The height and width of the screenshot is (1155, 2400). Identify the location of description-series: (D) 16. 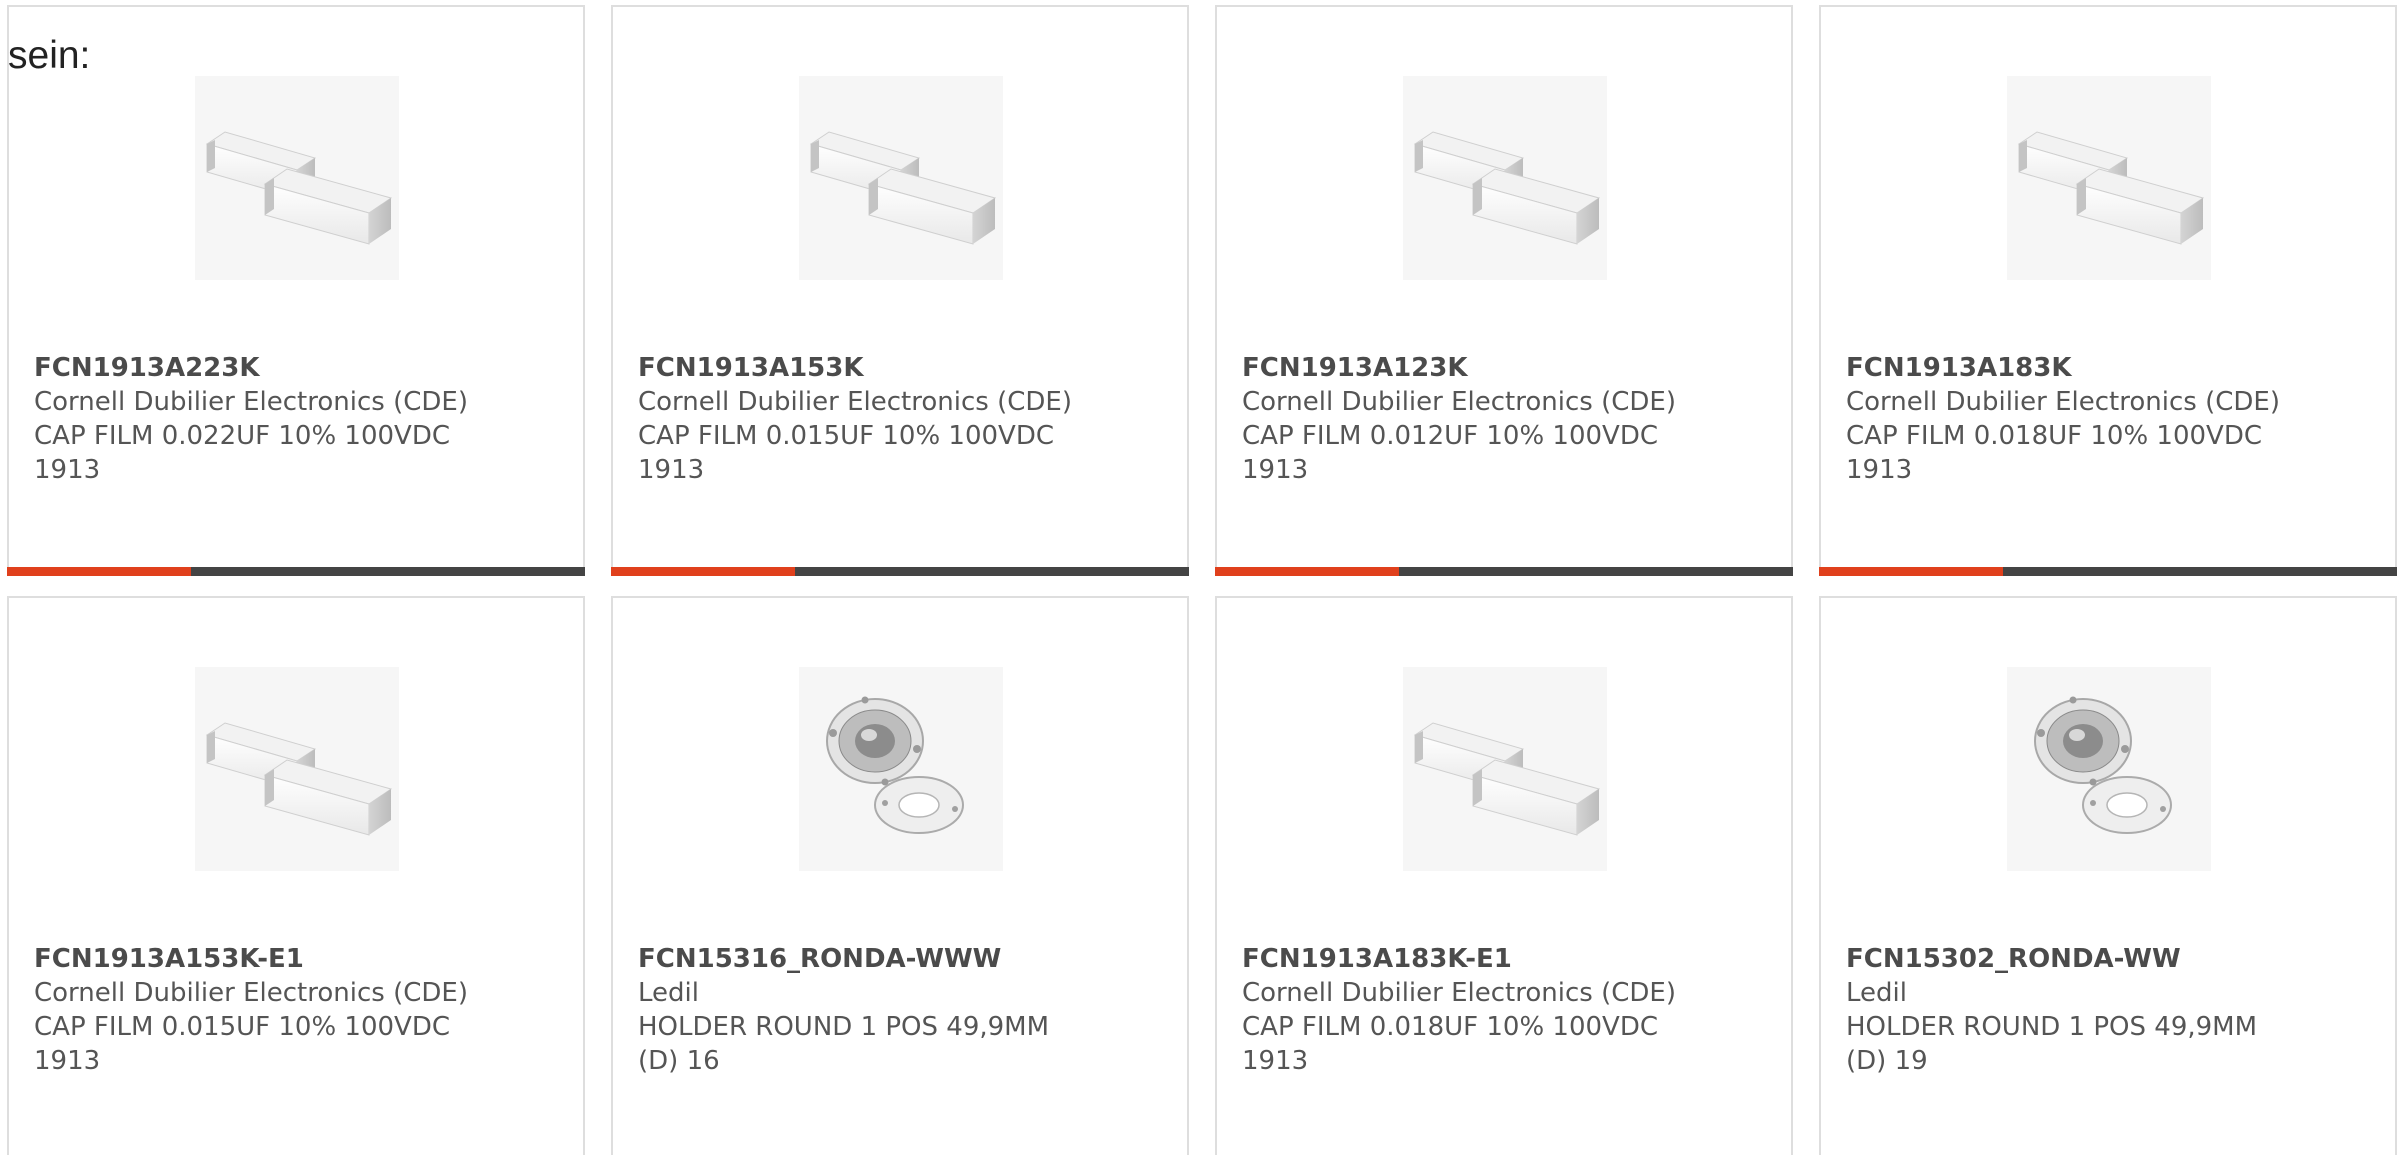
(679, 1061).